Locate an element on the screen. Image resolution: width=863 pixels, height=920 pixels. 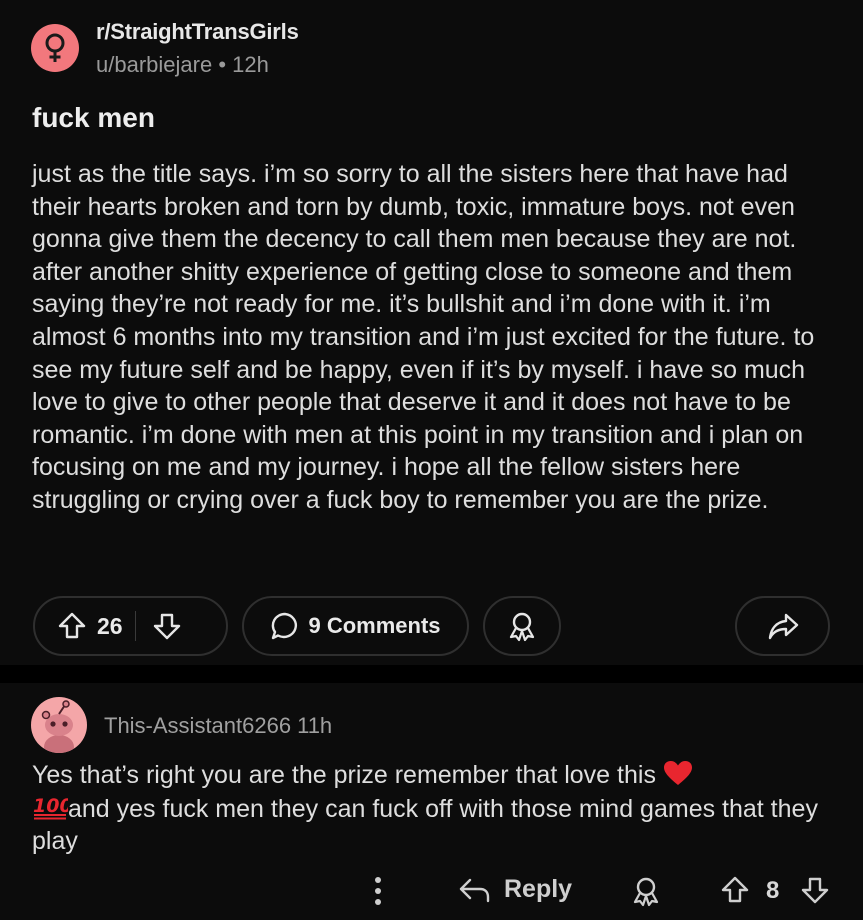
post-vote-count: 26 is located at coordinates (110, 625).